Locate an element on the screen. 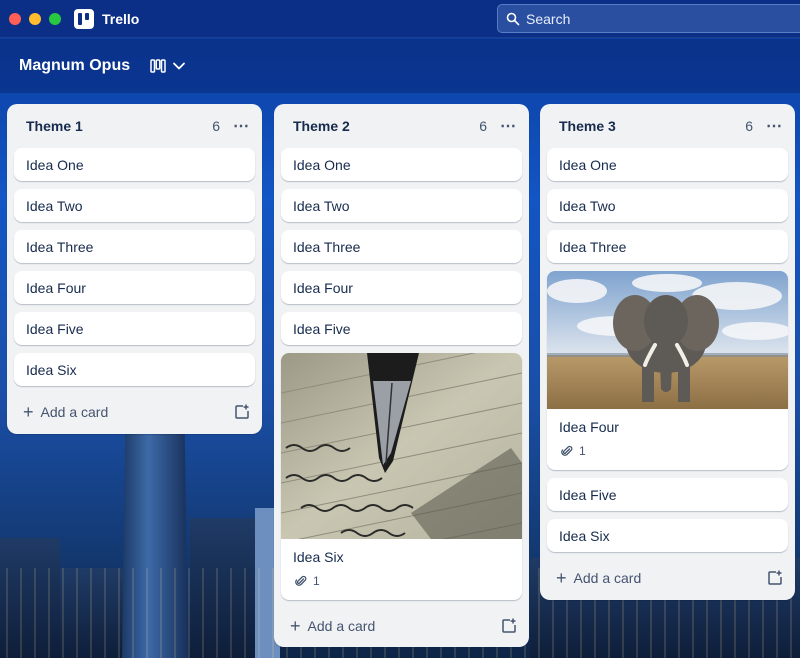 This screenshot has width=800, height=658. list-title: Theme 2 is located at coordinates (386, 126).